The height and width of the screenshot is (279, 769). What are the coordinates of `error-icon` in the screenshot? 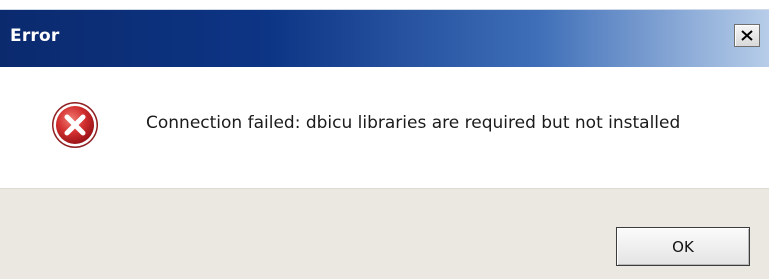 It's located at (75, 125).